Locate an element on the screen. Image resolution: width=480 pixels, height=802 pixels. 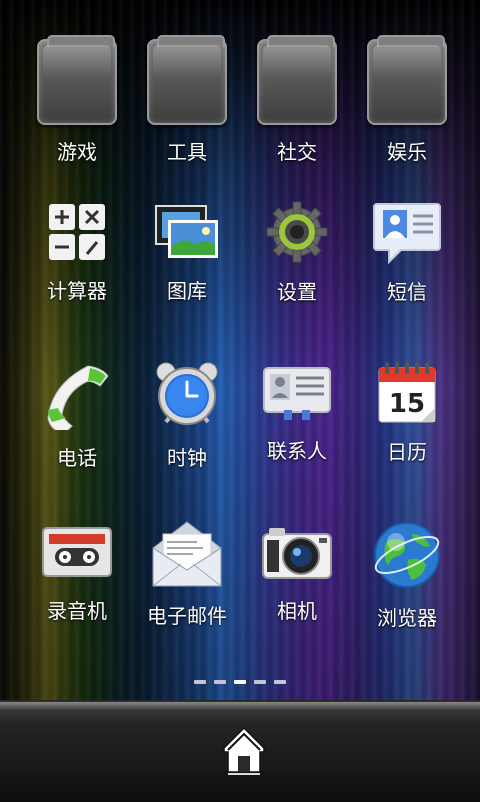
app-label: 电子邮件 is located at coordinates (187, 616).